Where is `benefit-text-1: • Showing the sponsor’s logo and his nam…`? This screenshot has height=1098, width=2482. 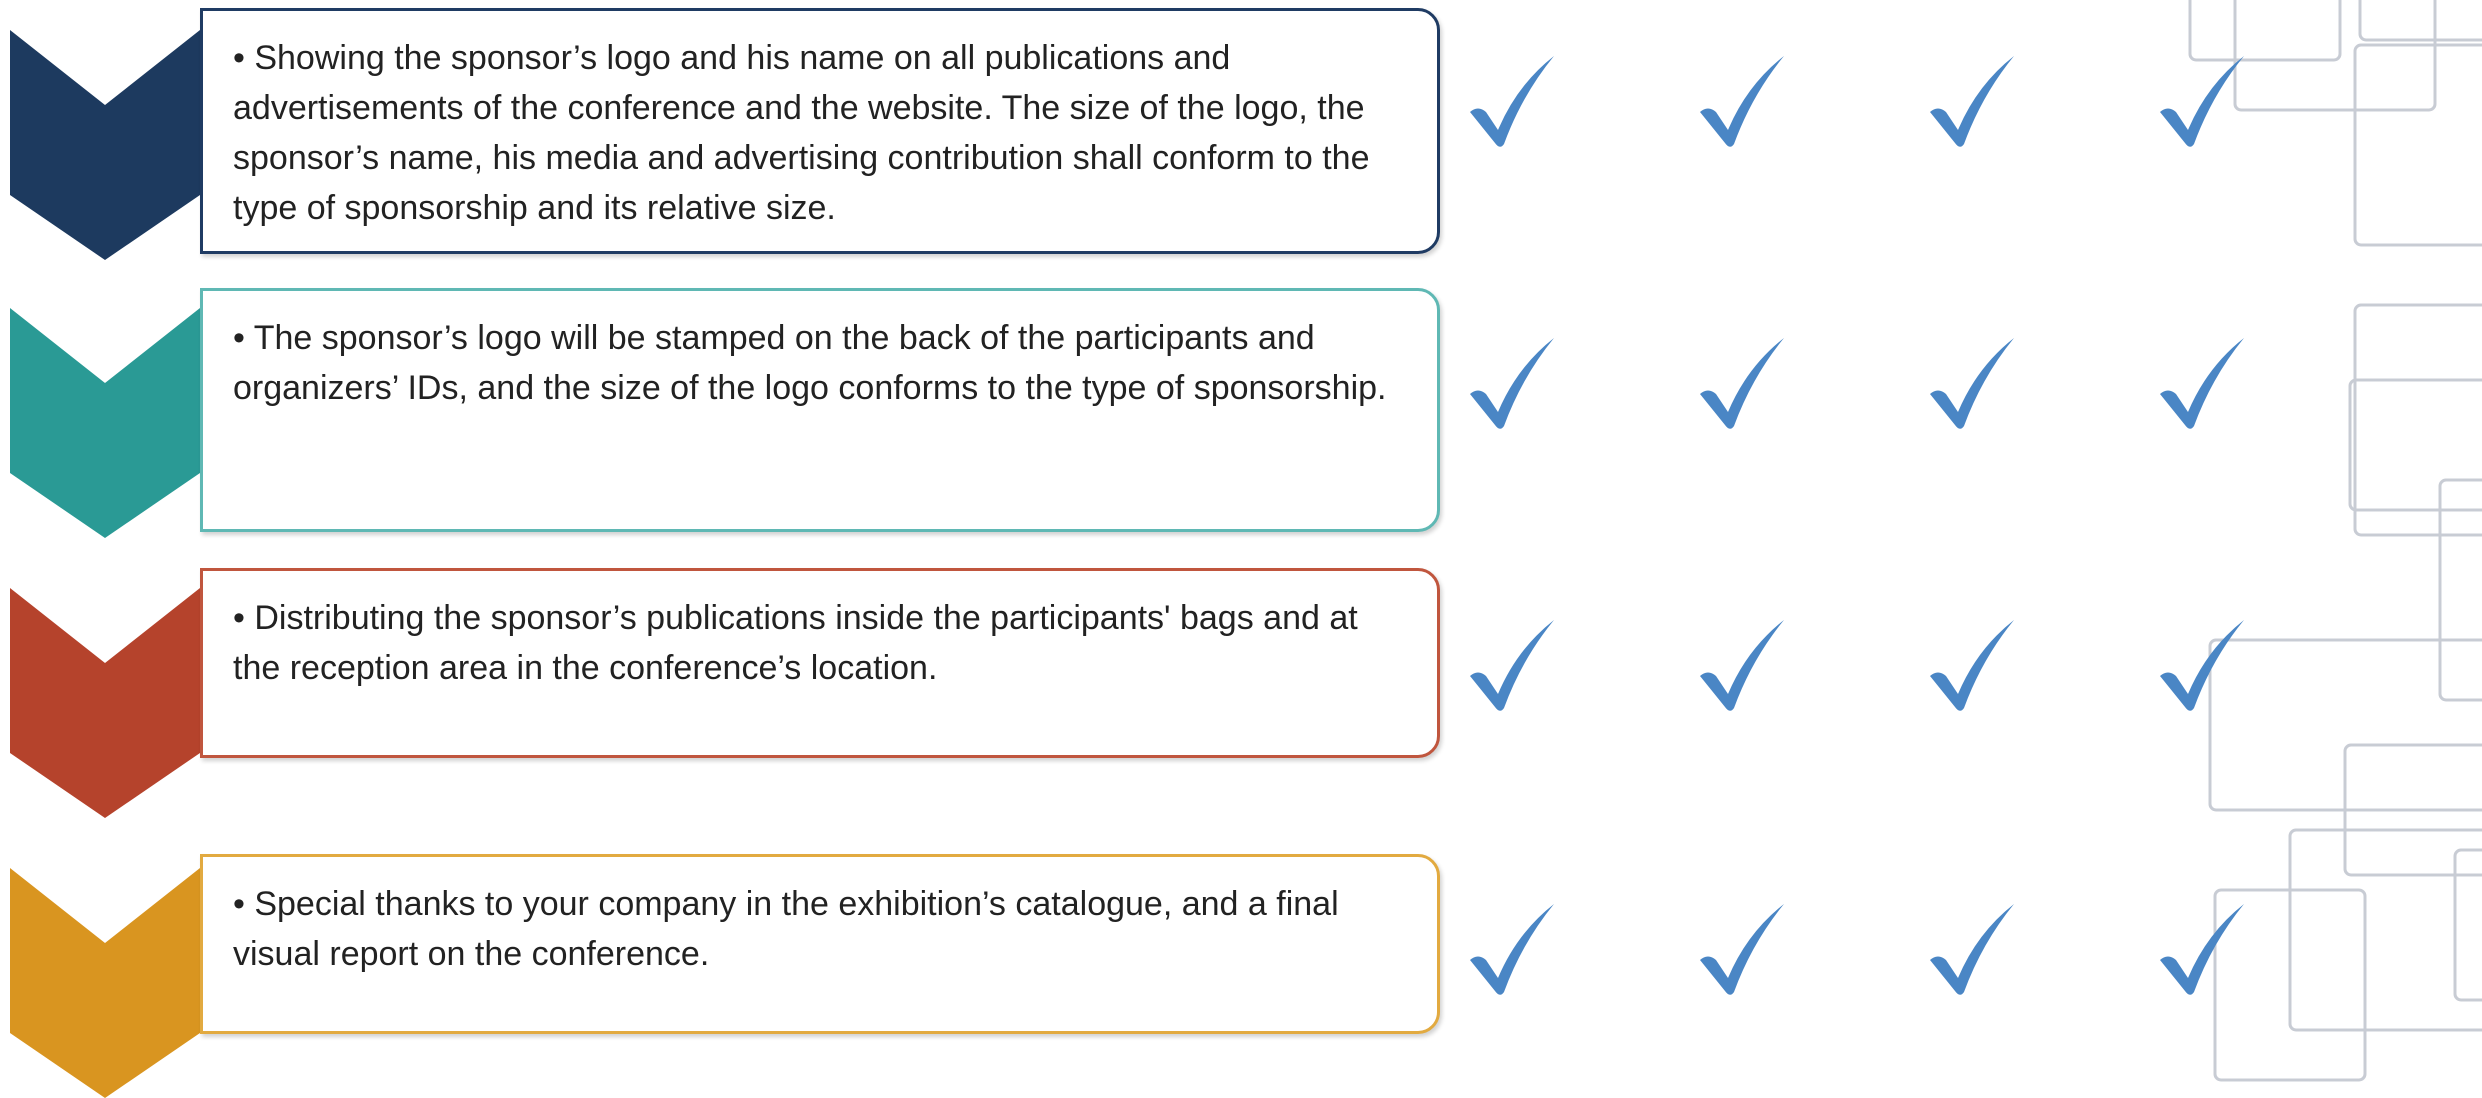
benefit-text-1: • Showing the sponsor’s logo and his nam… is located at coordinates (801, 133).